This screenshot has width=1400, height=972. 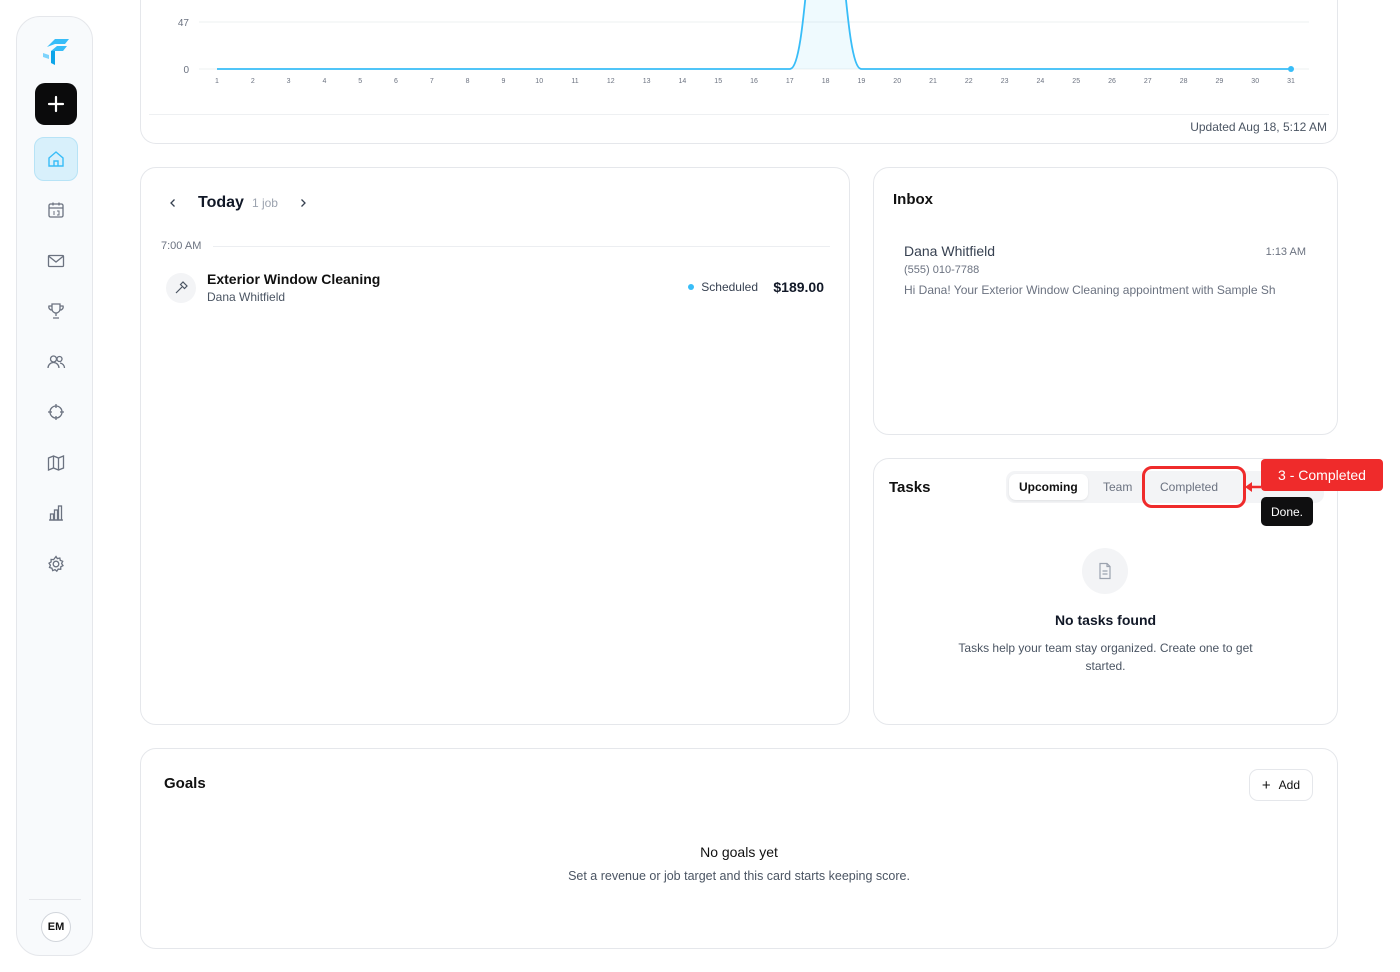 I want to click on time-divider, so click(x=521, y=246).